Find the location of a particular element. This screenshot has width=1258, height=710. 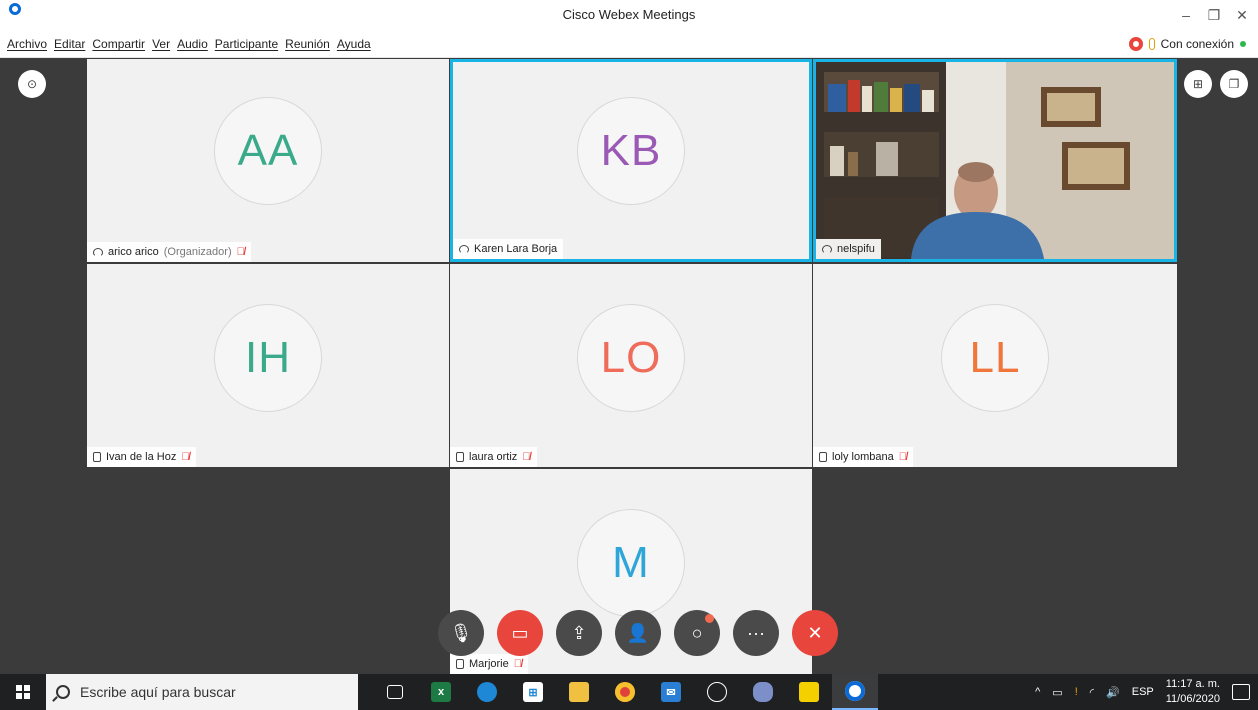

chevron-up-icon: ^ is located at coordinates (1037, 692).